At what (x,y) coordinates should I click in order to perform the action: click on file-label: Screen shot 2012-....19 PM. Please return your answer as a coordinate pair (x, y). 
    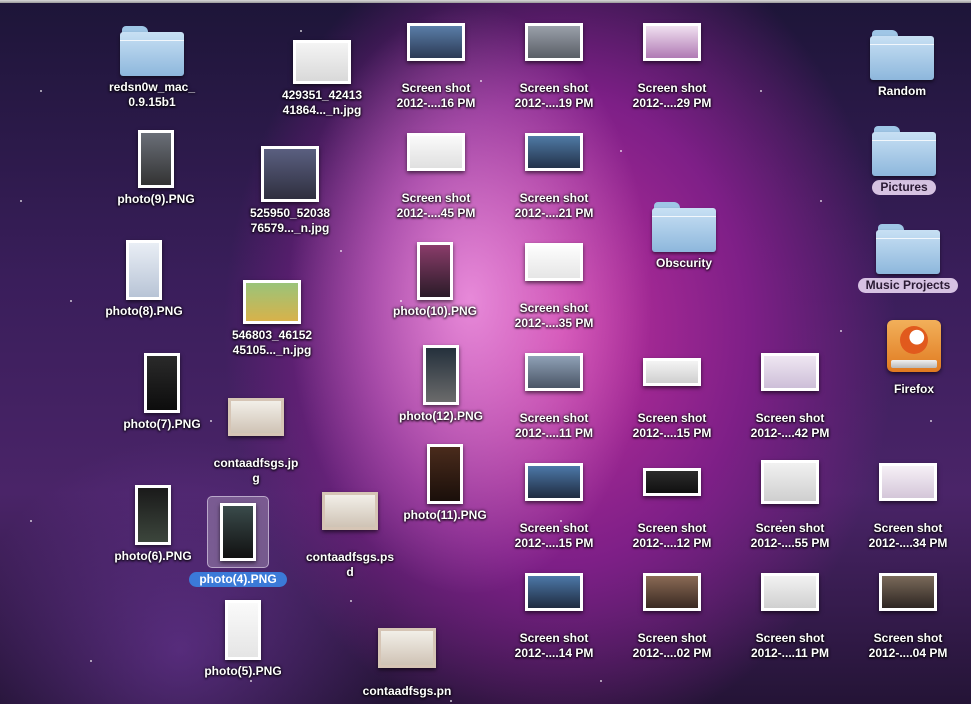
    Looking at the image, I should click on (554, 95).